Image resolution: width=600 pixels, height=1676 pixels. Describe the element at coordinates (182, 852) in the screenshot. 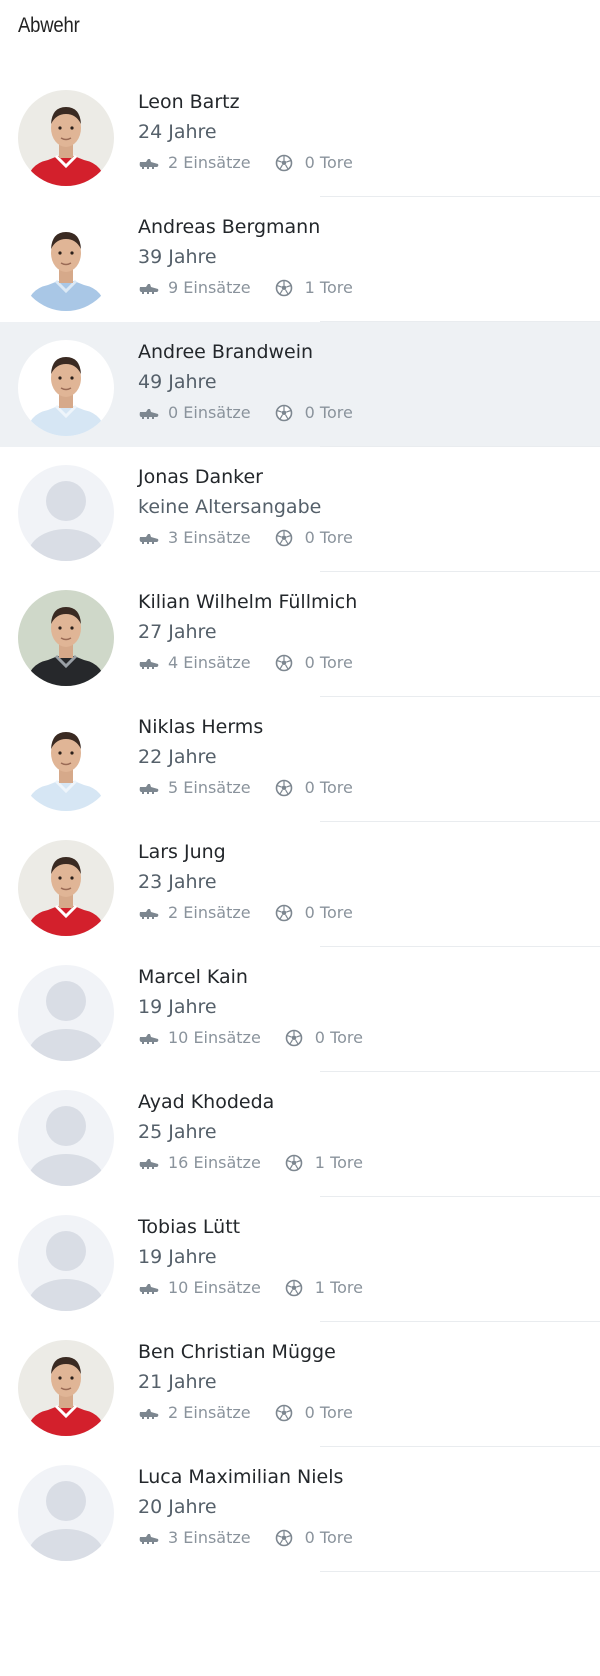

I see `player-name: Lars Jung` at that location.